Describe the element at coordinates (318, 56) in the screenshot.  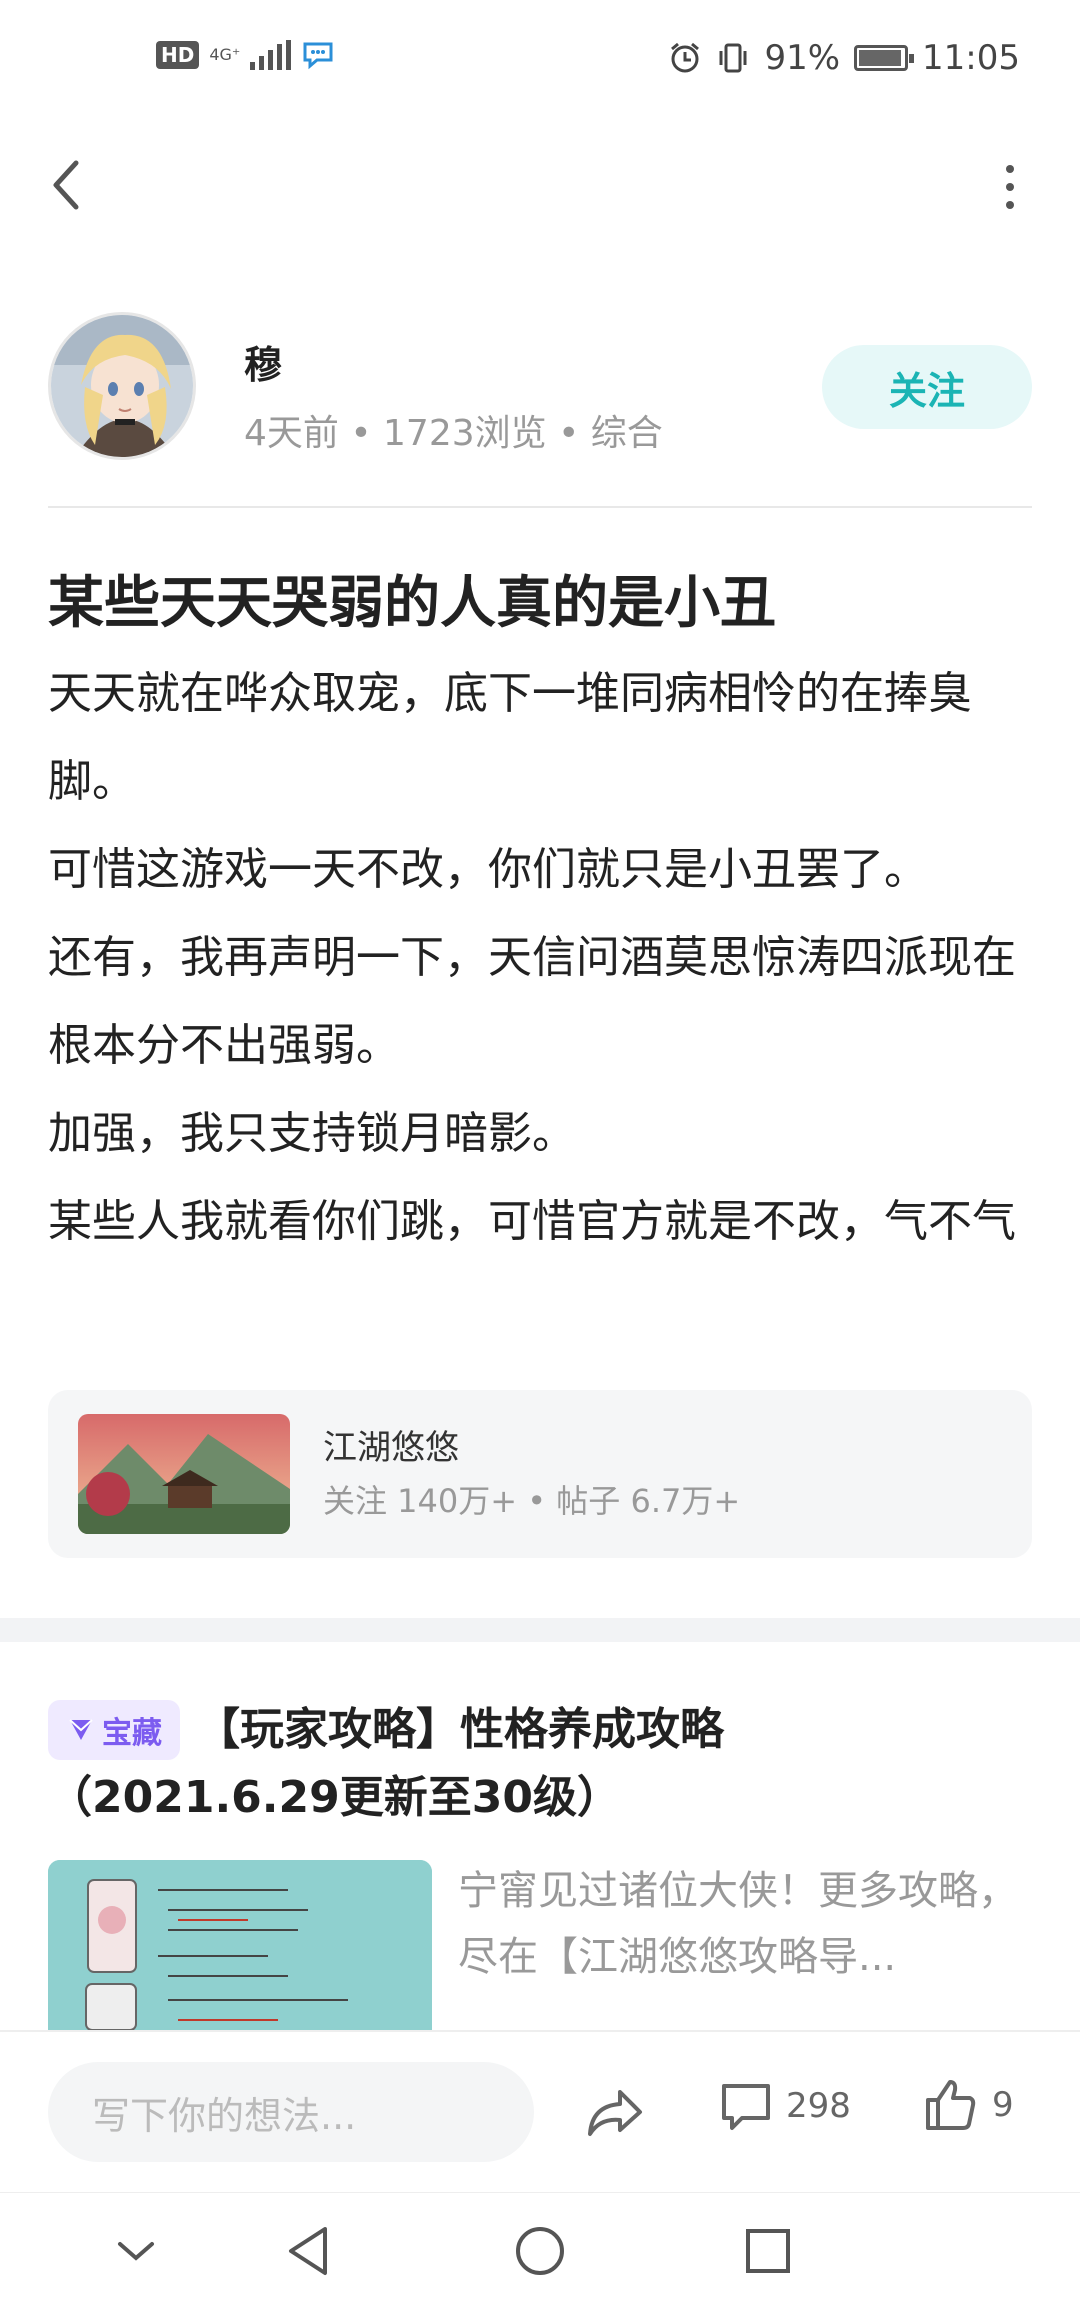
I see `chat-bubble-icon` at that location.